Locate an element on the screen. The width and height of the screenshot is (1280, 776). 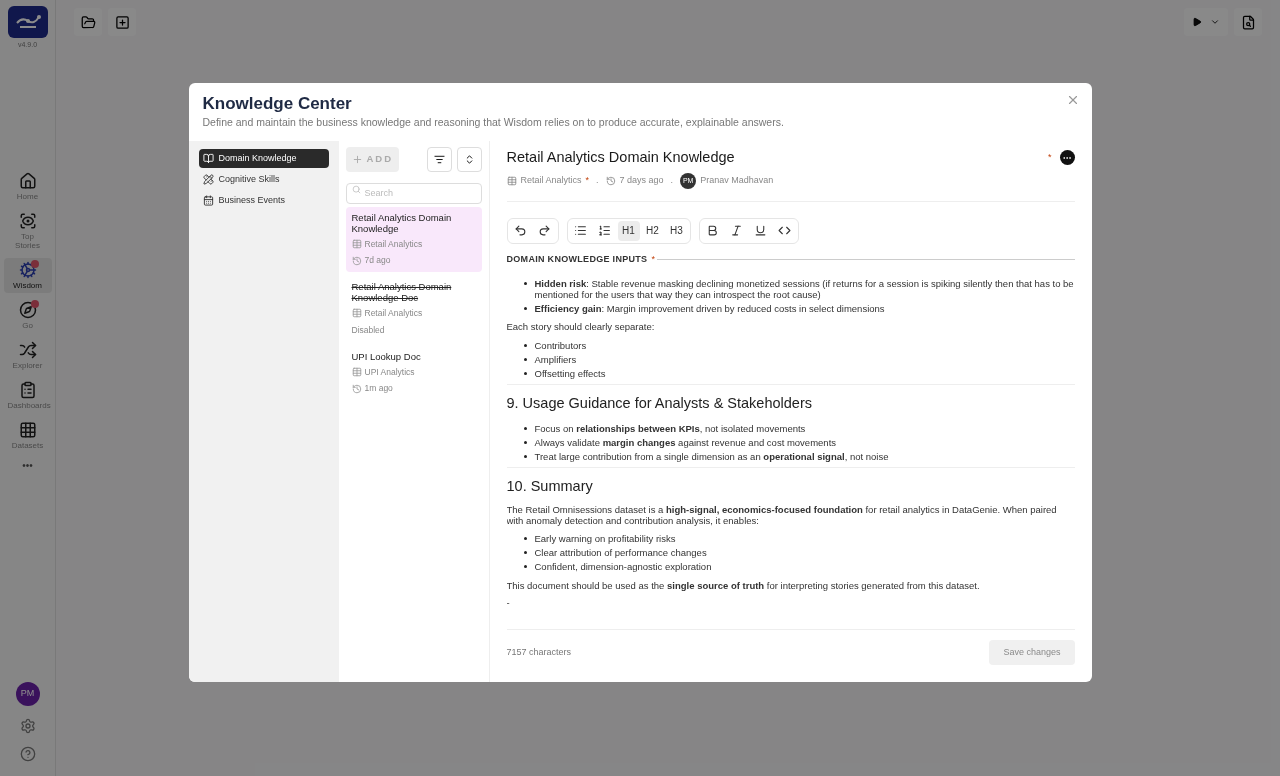
more-button is located at coordinates (1067, 158).